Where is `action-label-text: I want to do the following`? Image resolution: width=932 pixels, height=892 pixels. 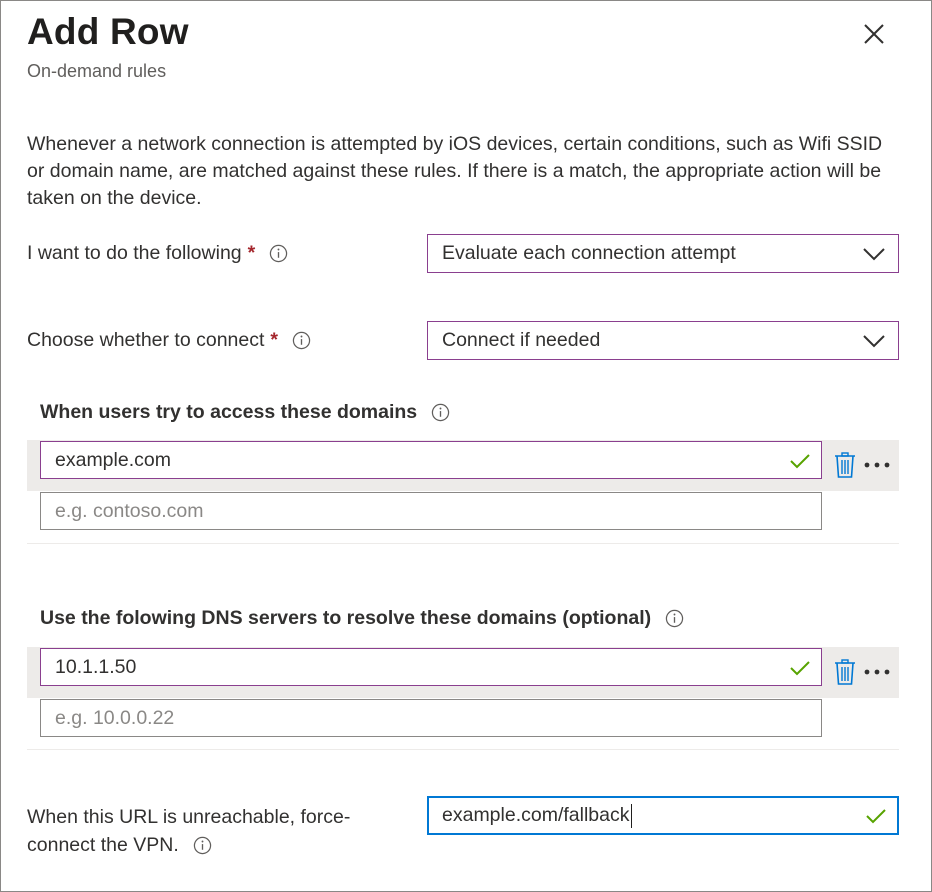 action-label-text: I want to do the following is located at coordinates (134, 253).